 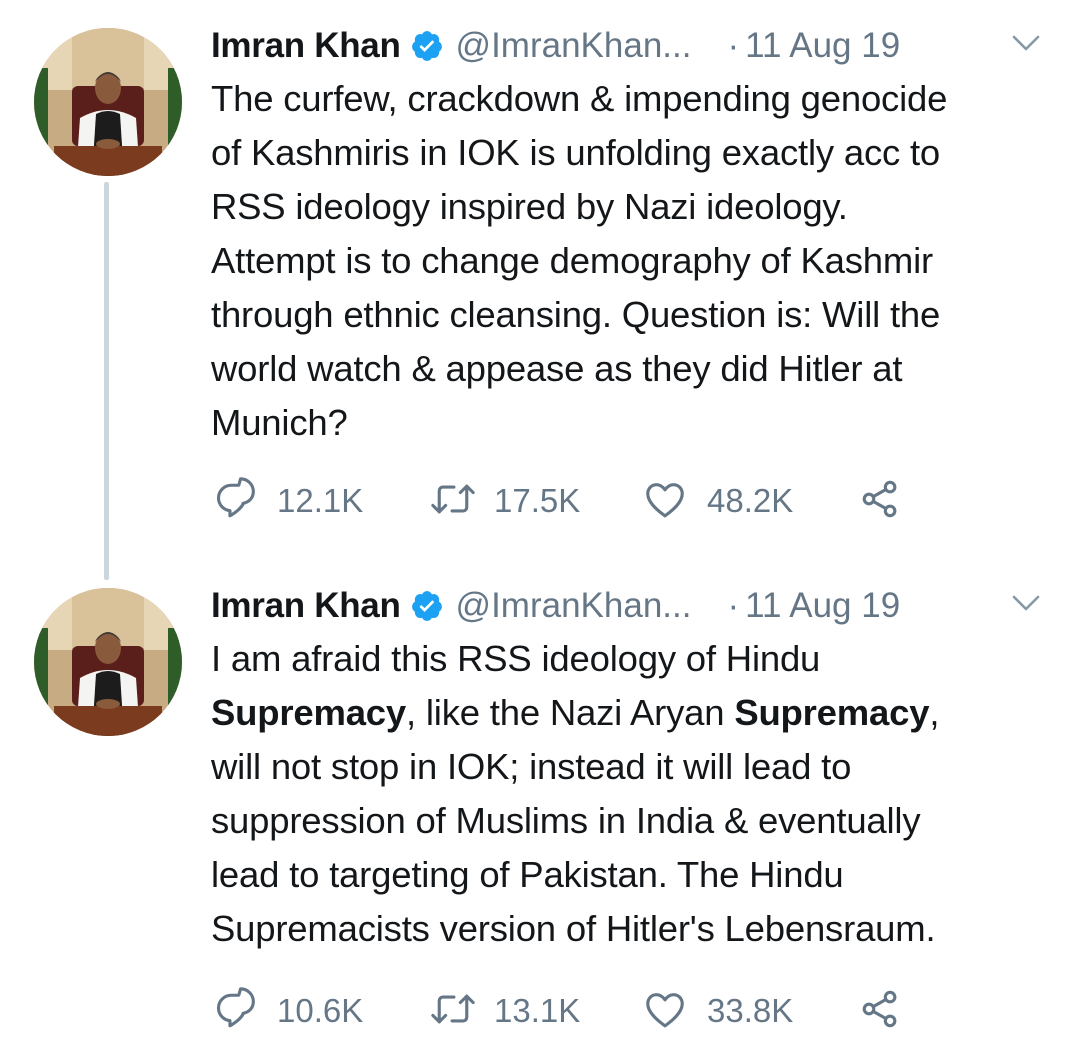 What do you see at coordinates (527, 874) in the screenshot?
I see `tweet-text-line: lead to targeting of Pakistan. The Hindu` at bounding box center [527, 874].